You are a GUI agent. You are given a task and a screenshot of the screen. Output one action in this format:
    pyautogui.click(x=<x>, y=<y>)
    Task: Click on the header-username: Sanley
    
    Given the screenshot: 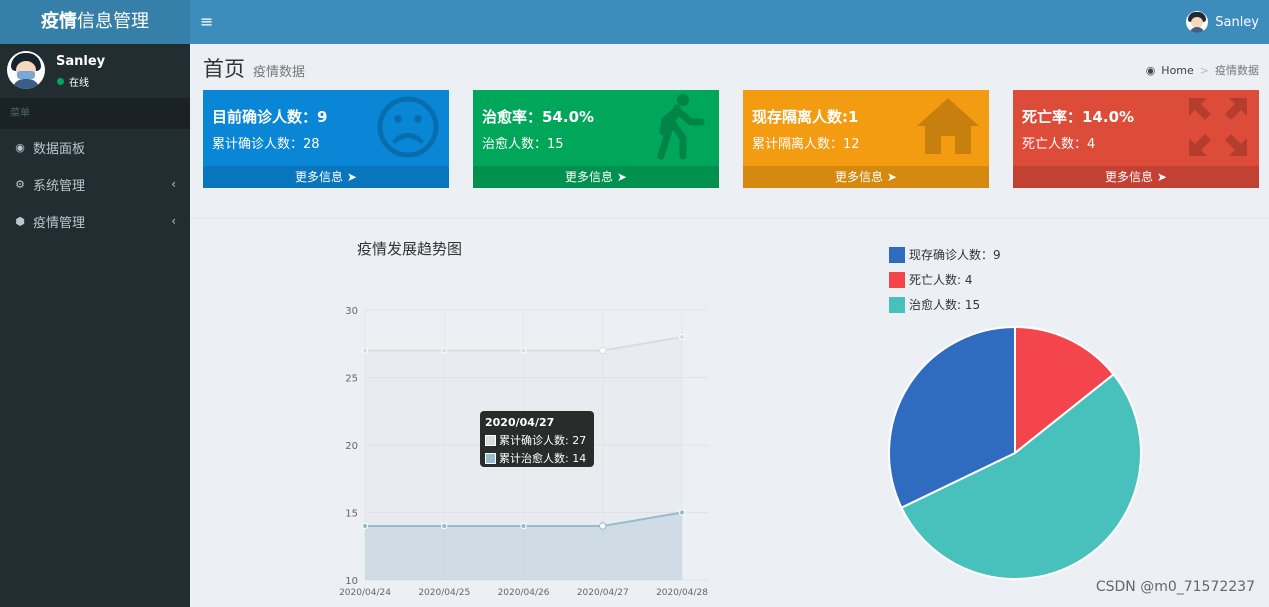 What is the action you would take?
    pyautogui.click(x=1237, y=22)
    